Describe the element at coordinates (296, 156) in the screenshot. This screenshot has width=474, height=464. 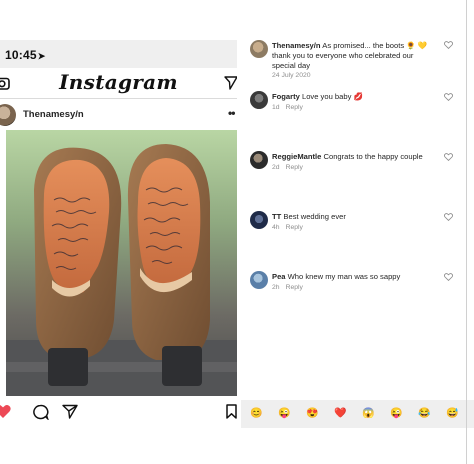
I see `comment-username: ReggieMantle` at that location.